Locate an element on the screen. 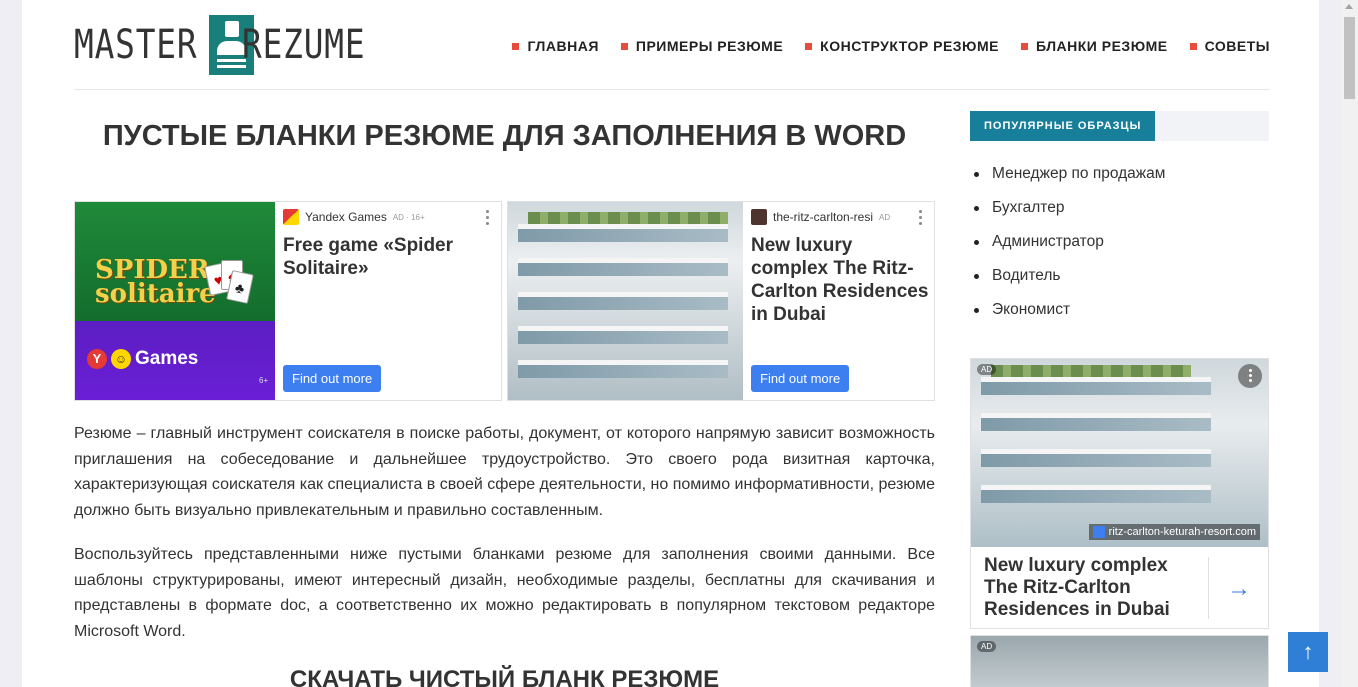 This screenshot has height=687, width=1358. sidebar-ad-2: AD is located at coordinates (1119, 661).